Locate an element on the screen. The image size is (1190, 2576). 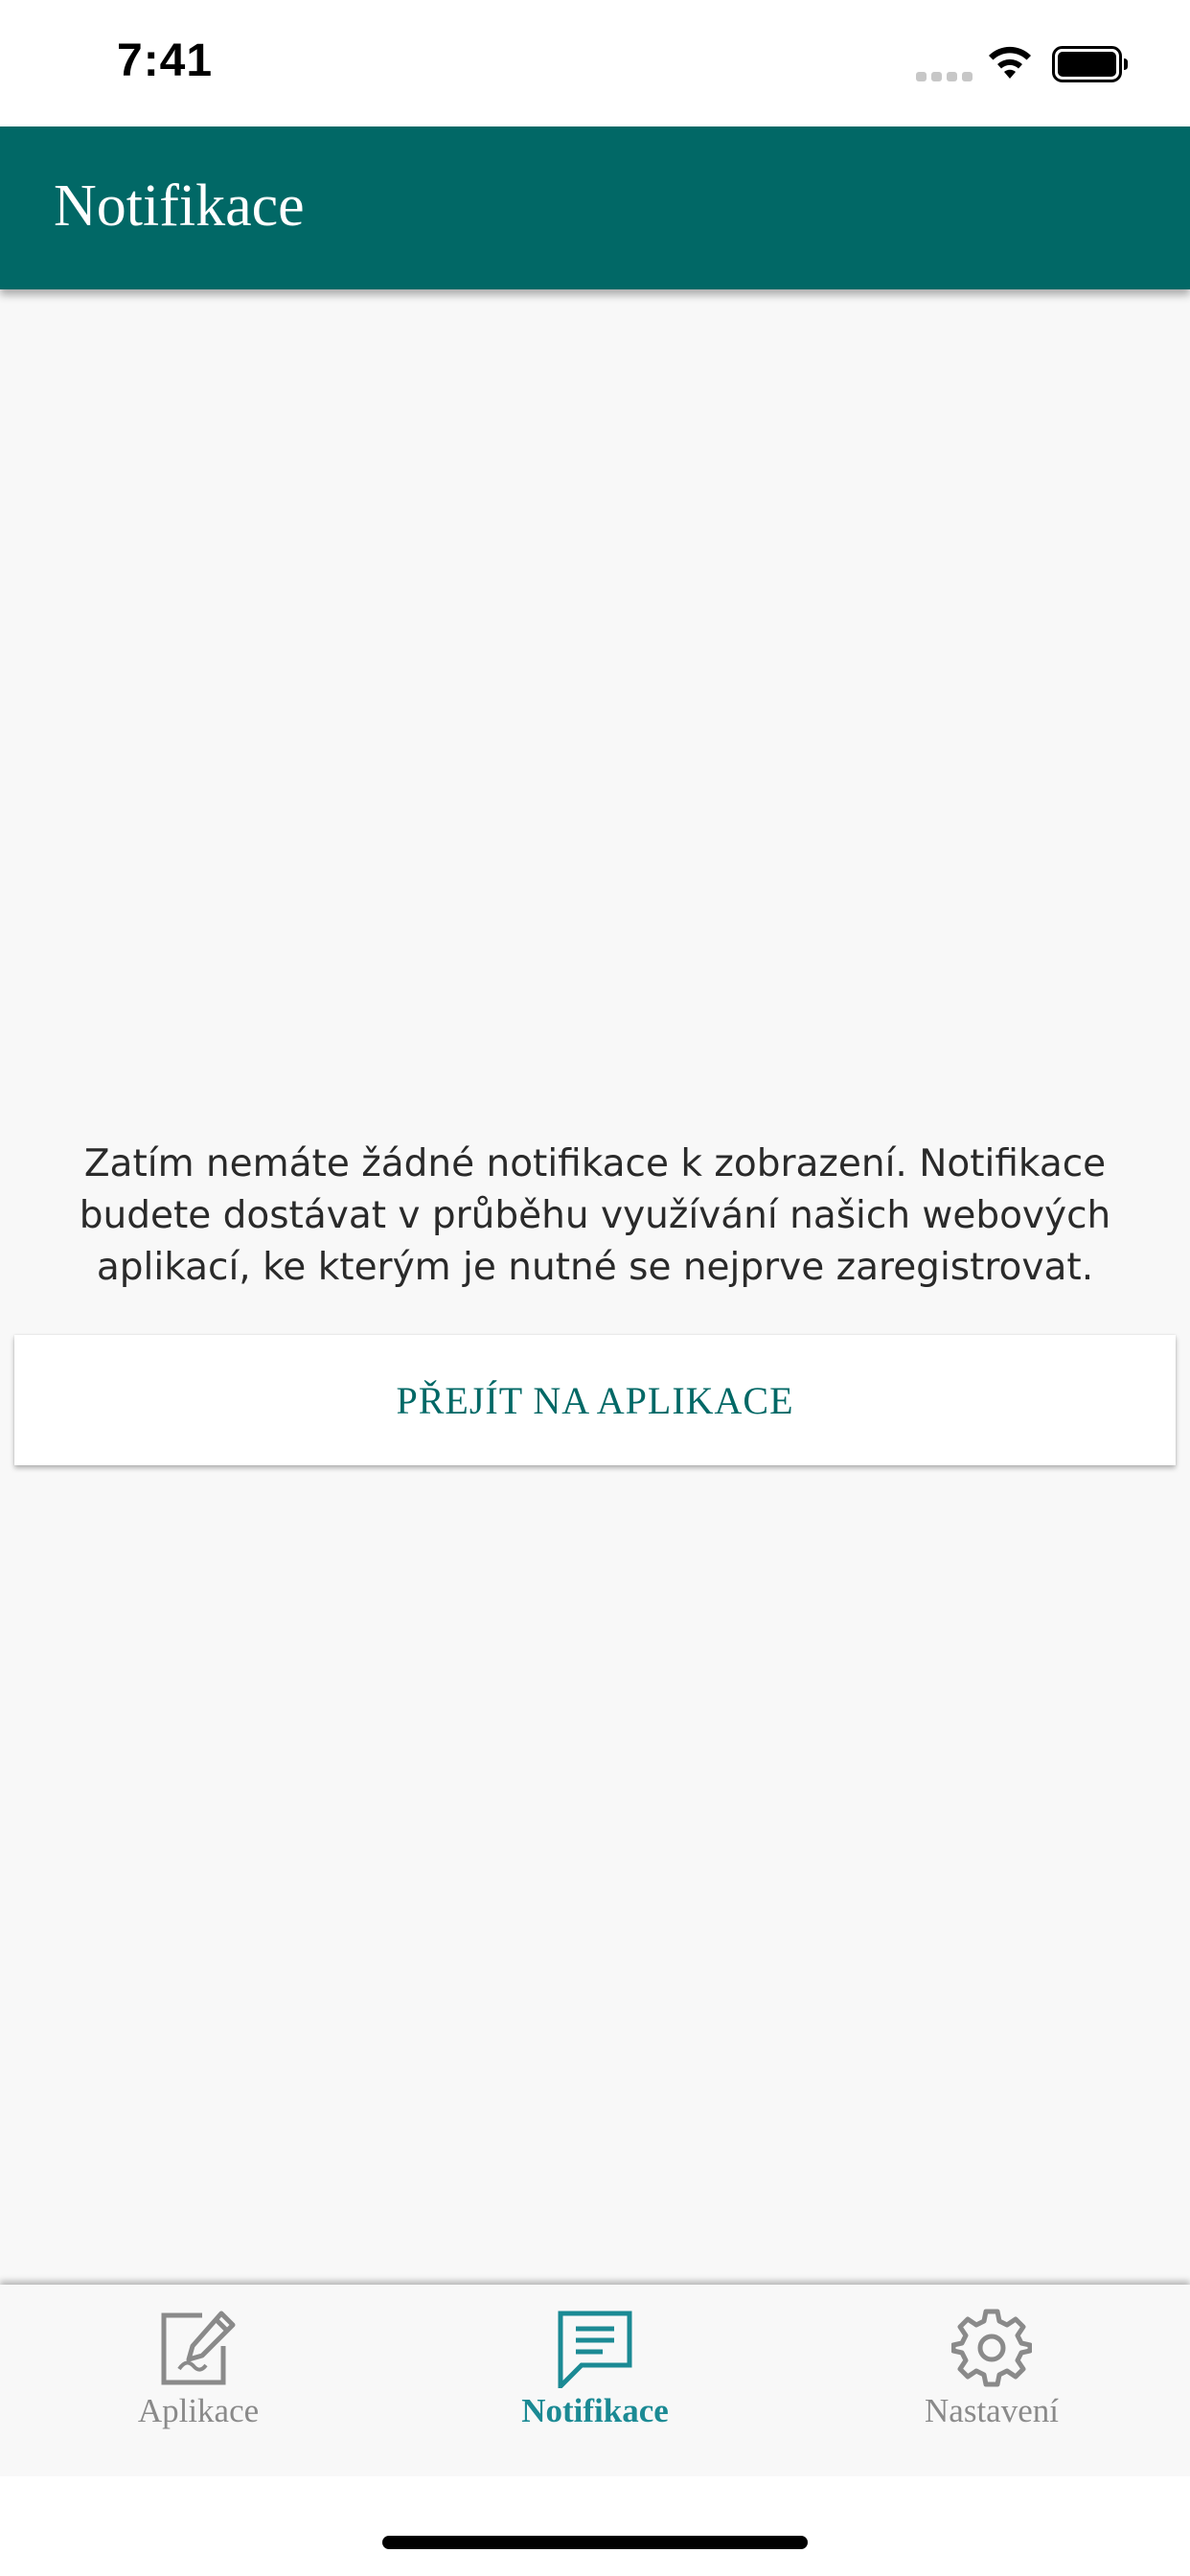
tab-aplikace: Aplikace is located at coordinates (199, 2380).